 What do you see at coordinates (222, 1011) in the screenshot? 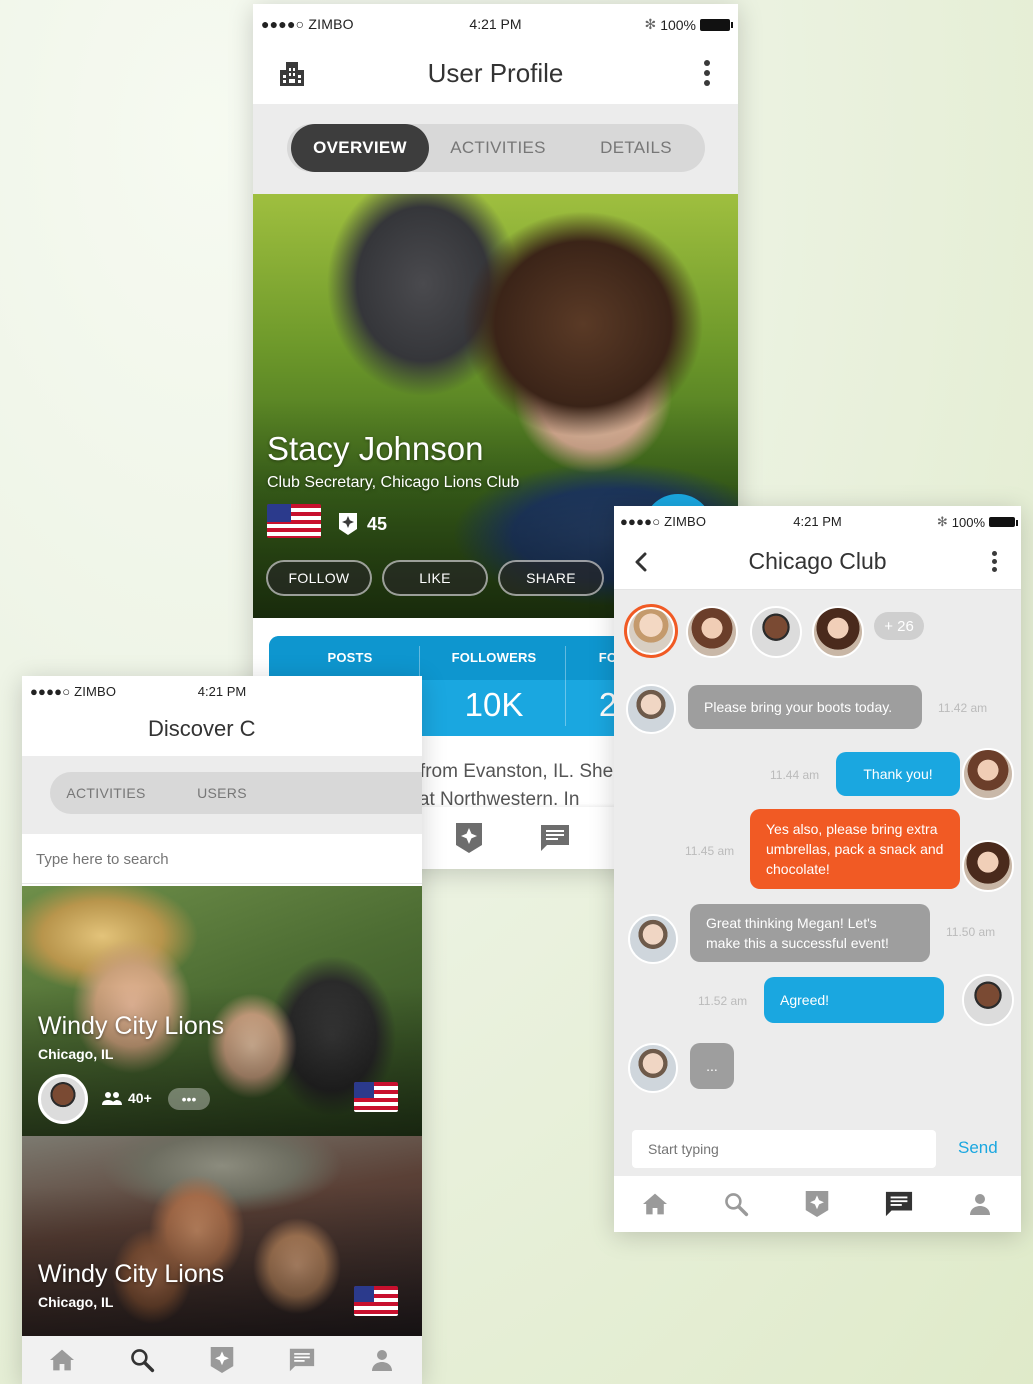
I see `club-card: Windy City Lions Chicago, IL 40+ •••` at bounding box center [222, 1011].